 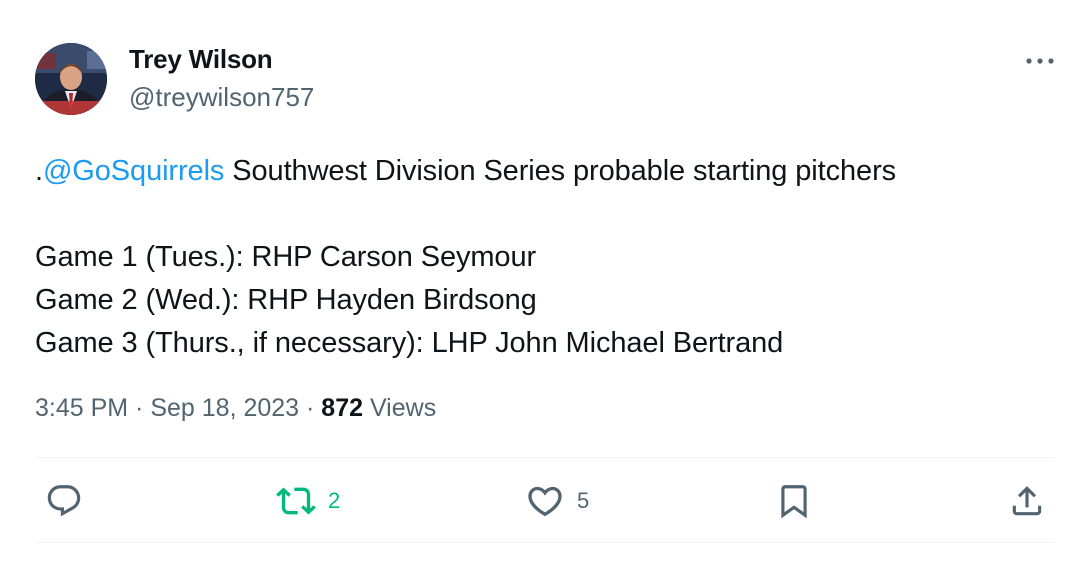 I want to click on avatar-photo, so click(x=71, y=79).